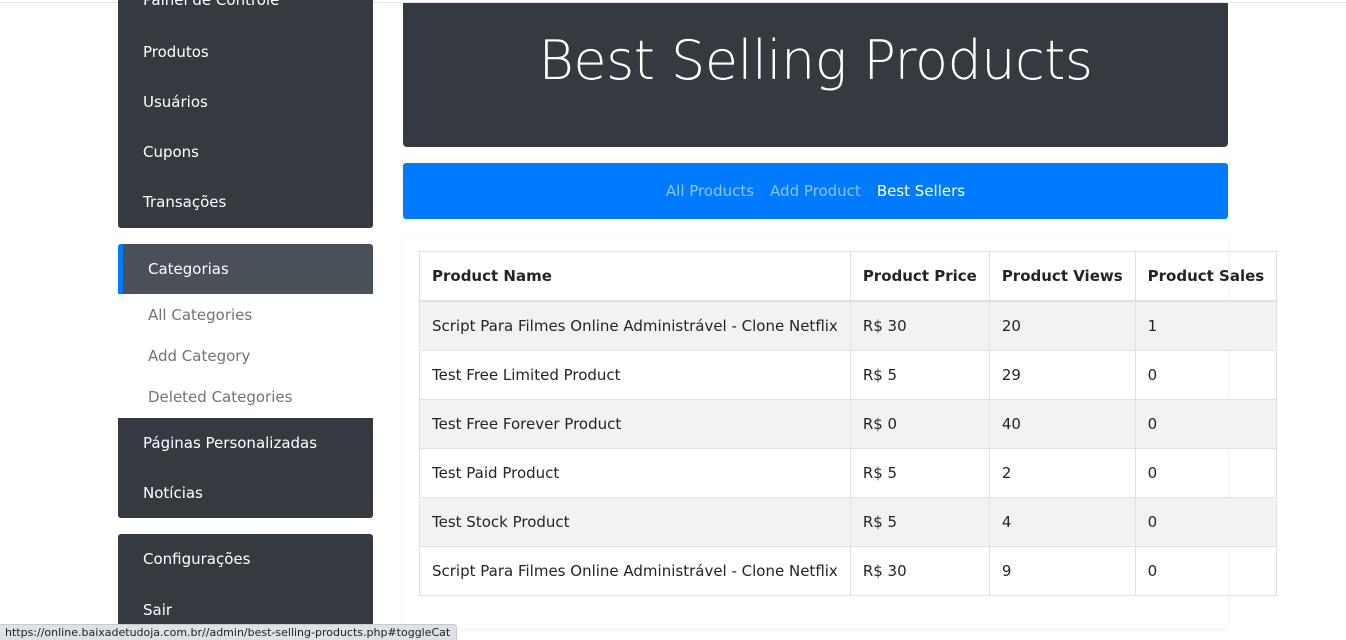  What do you see at coordinates (188, 269) in the screenshot?
I see `sidebar-item-label: Categorias` at bounding box center [188, 269].